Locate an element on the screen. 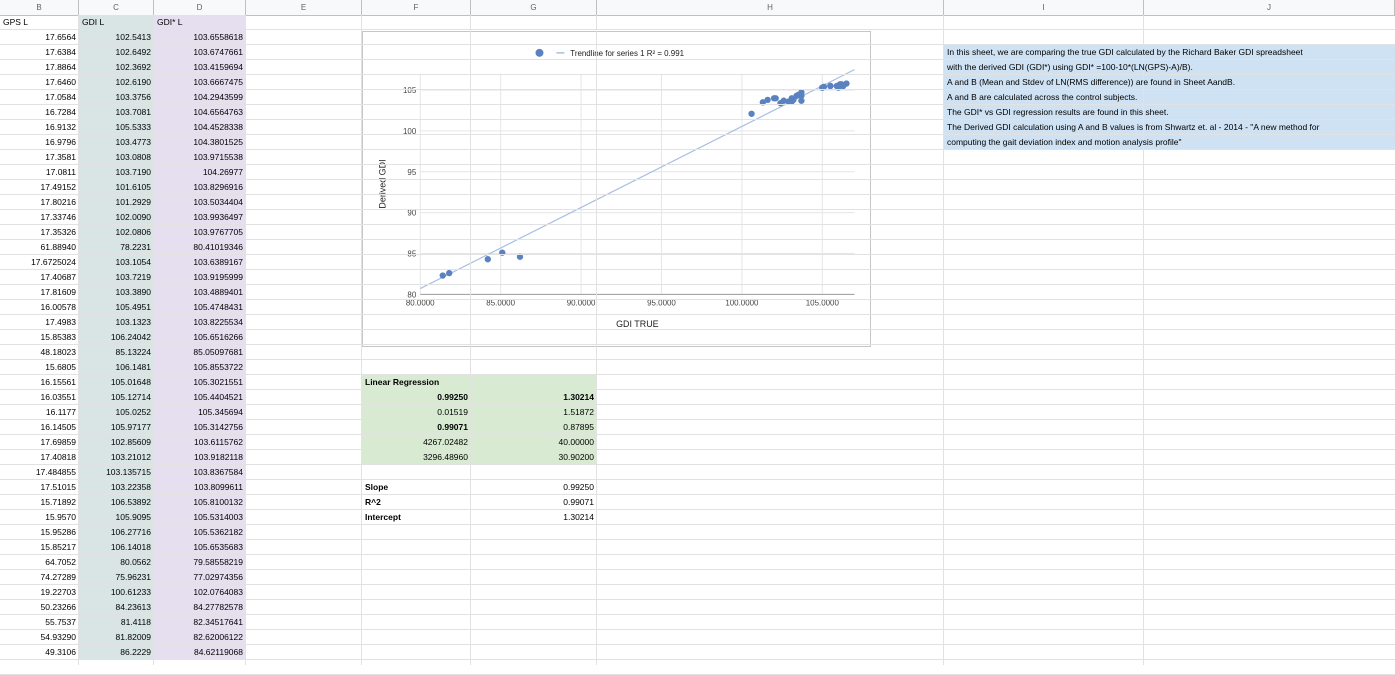  summary-label: Intercept is located at coordinates (416, 517).